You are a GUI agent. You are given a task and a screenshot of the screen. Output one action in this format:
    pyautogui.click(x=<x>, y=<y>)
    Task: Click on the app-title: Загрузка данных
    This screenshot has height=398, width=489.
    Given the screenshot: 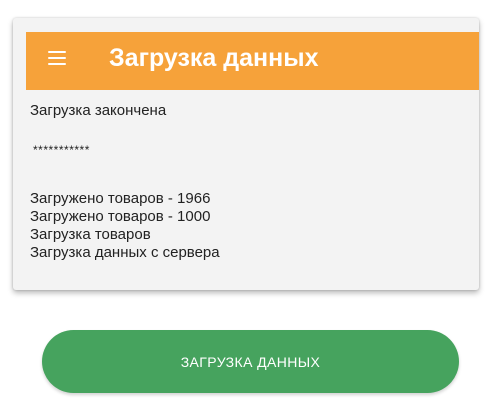 What is the action you would take?
    pyautogui.click(x=214, y=58)
    